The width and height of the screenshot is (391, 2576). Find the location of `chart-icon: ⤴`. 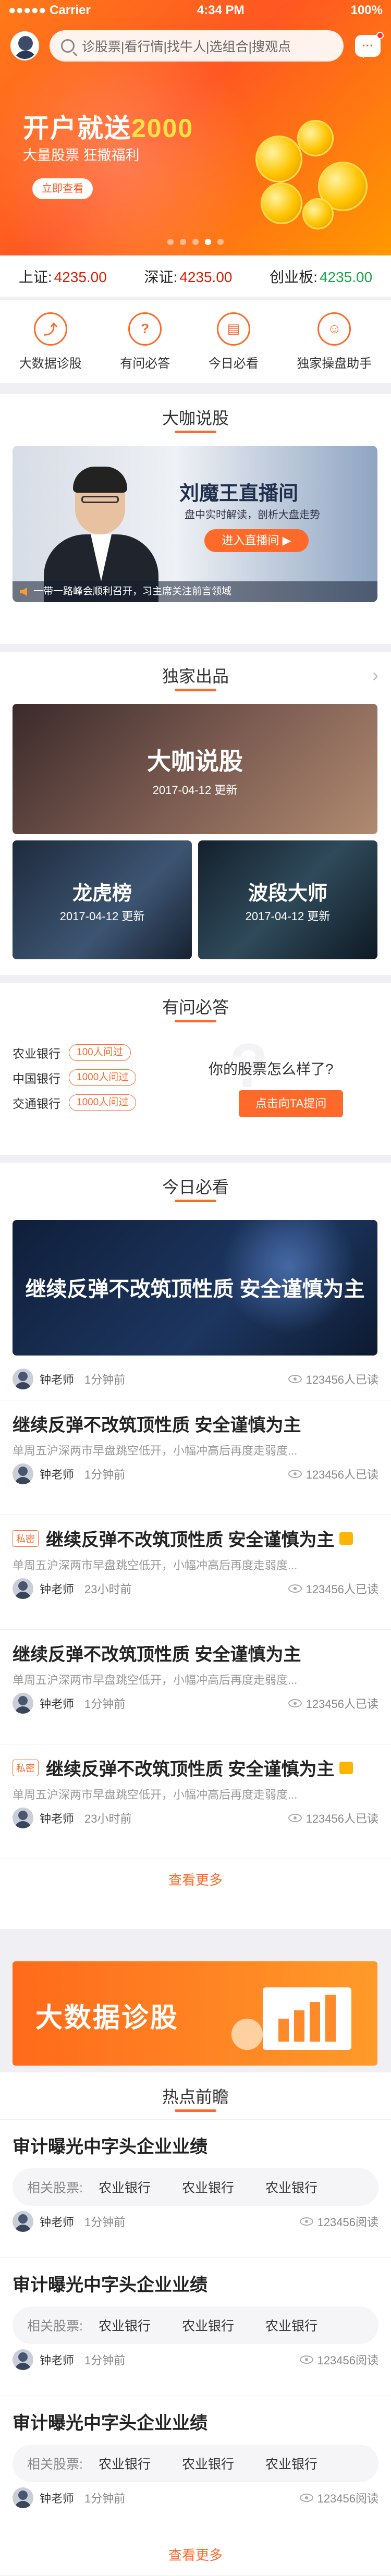

chart-icon: ⤴ is located at coordinates (50, 329).